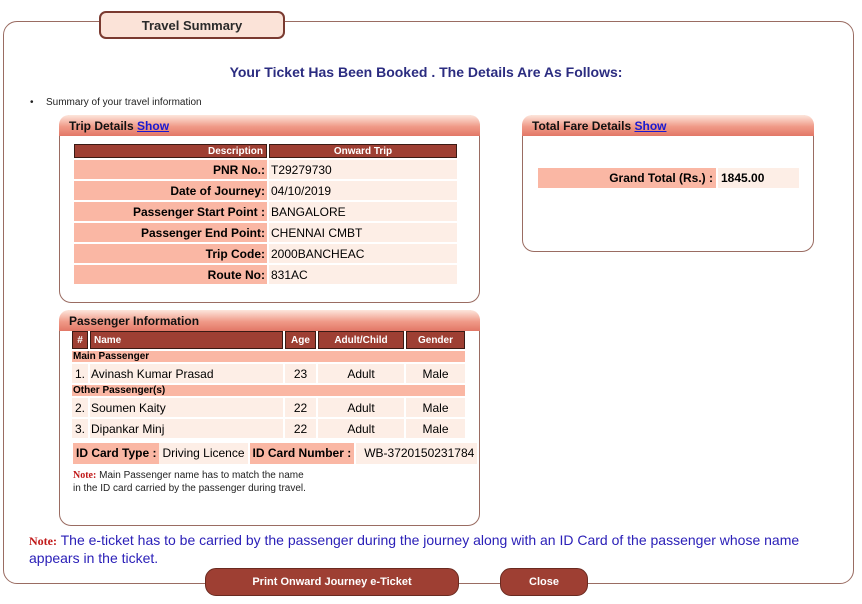 The image size is (862, 604). What do you see at coordinates (170, 211) in the screenshot?
I see `start-point-label: Passenger Start Point :` at bounding box center [170, 211].